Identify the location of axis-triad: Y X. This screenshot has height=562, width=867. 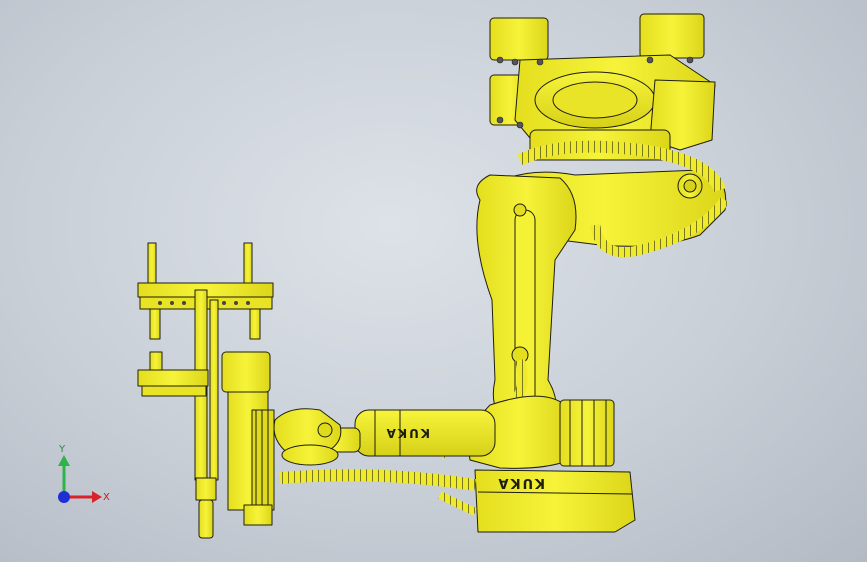
(84, 473).